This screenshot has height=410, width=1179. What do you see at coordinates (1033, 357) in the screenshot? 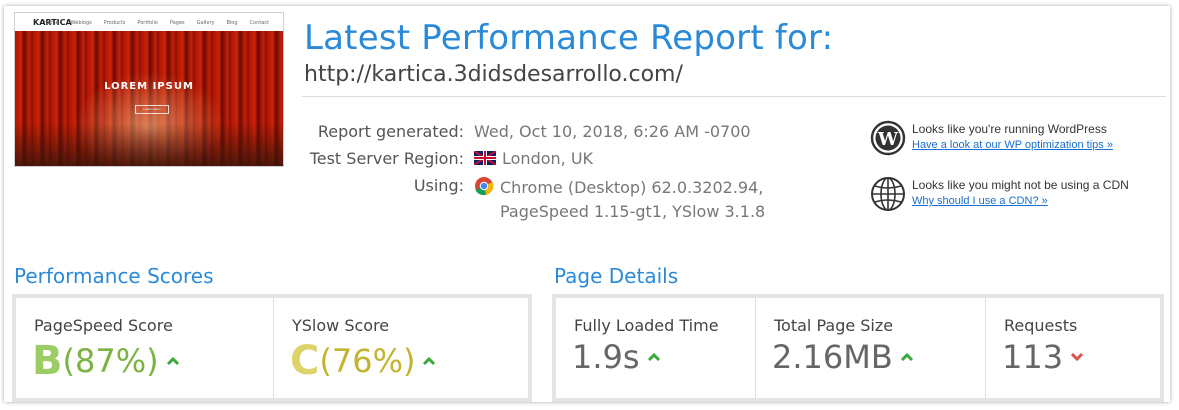
I see `requests-value: 113` at bounding box center [1033, 357].